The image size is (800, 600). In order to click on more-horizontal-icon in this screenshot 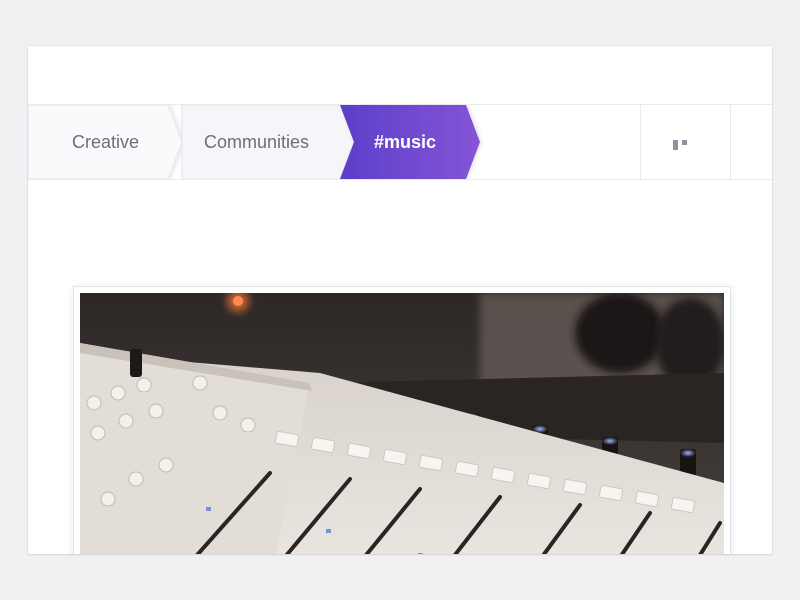, I will do `click(685, 145)`.